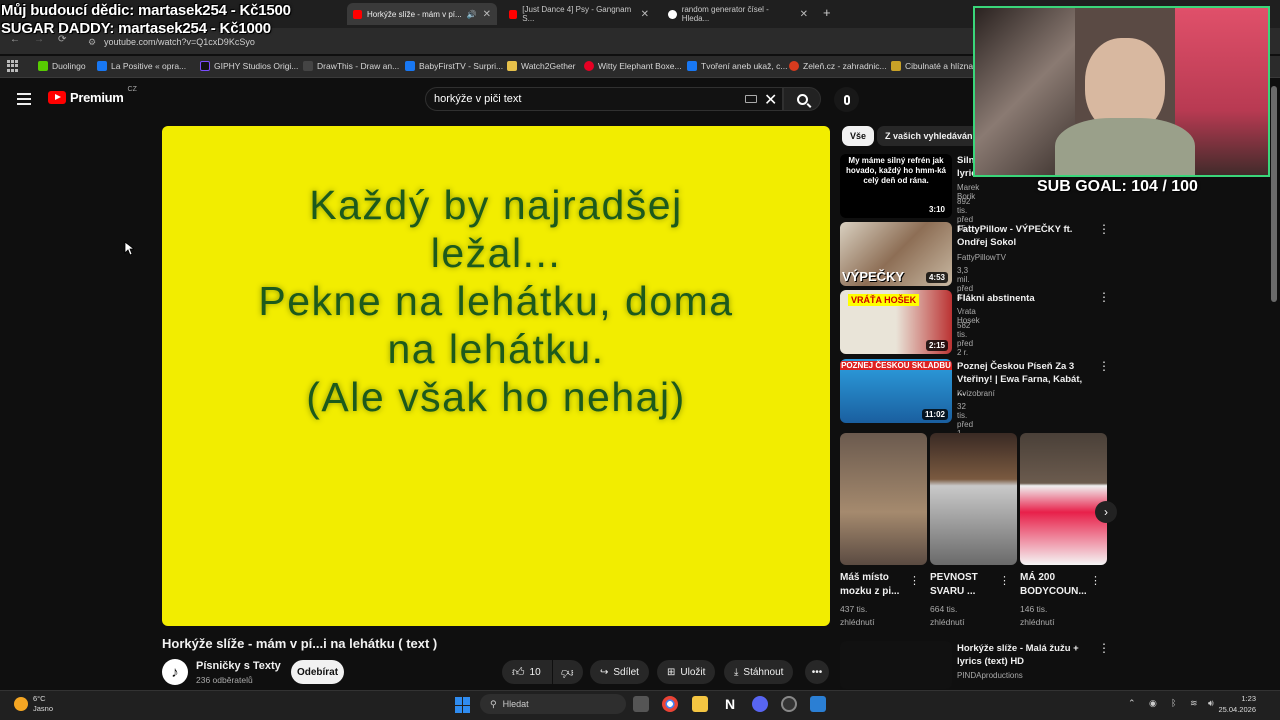 The width and height of the screenshot is (1280, 720). I want to click on save-button: ⊞ Uložit, so click(686, 672).